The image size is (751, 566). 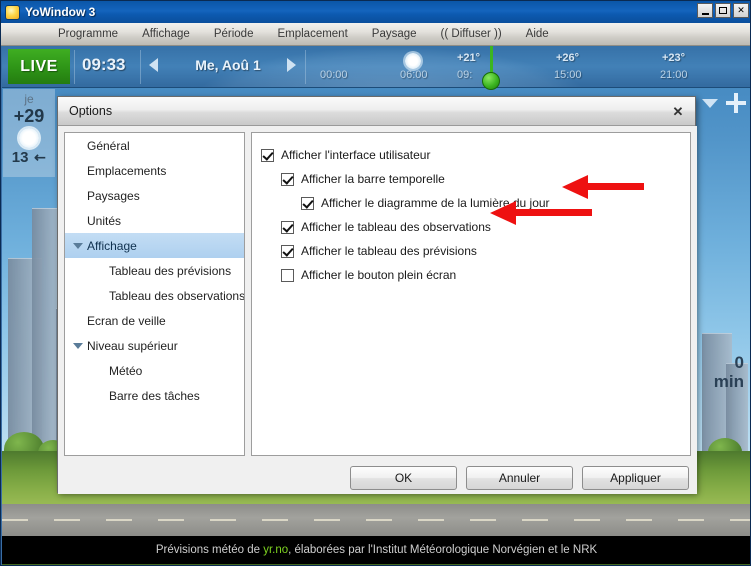 I want to click on menu-item-affichage: Affichage, so click(x=166, y=34).